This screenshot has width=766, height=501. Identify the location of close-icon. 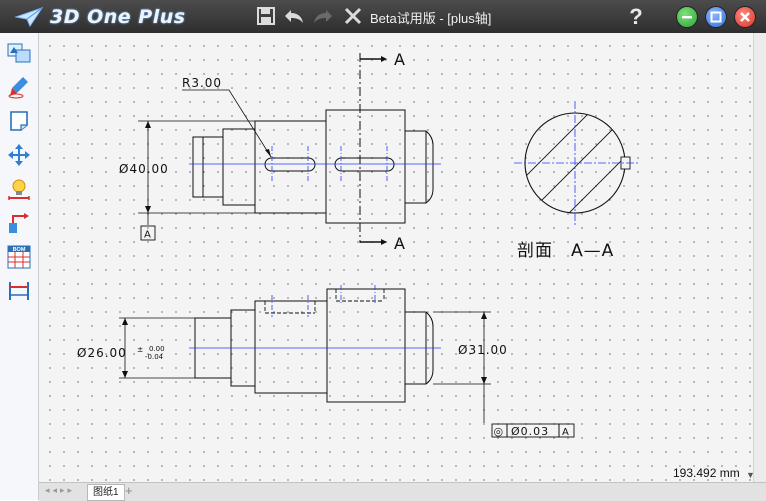
(745, 17).